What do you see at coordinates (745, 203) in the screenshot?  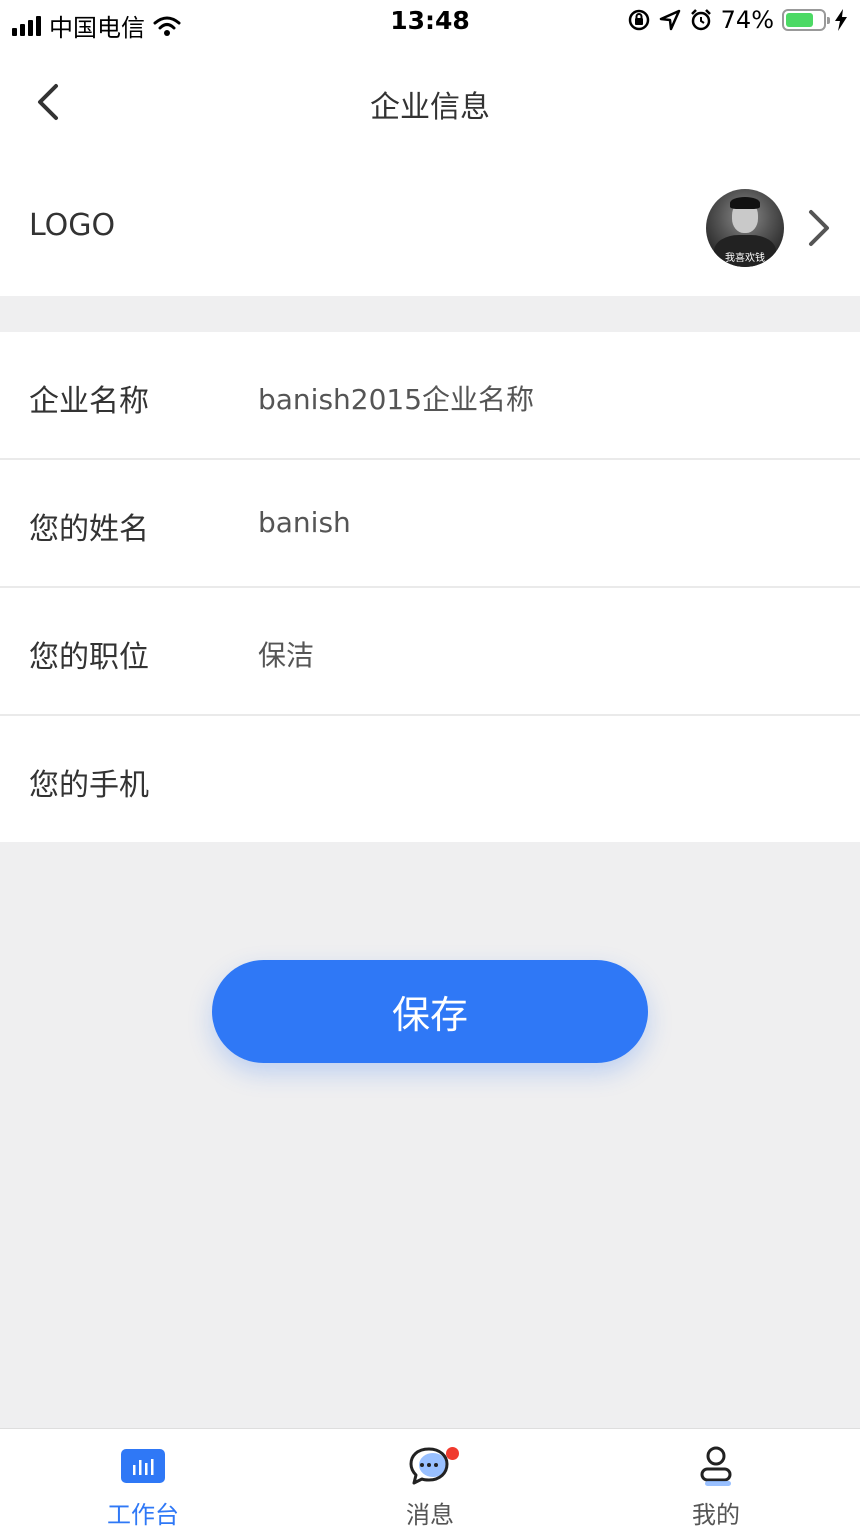 I see `avatar-figure-hair` at bounding box center [745, 203].